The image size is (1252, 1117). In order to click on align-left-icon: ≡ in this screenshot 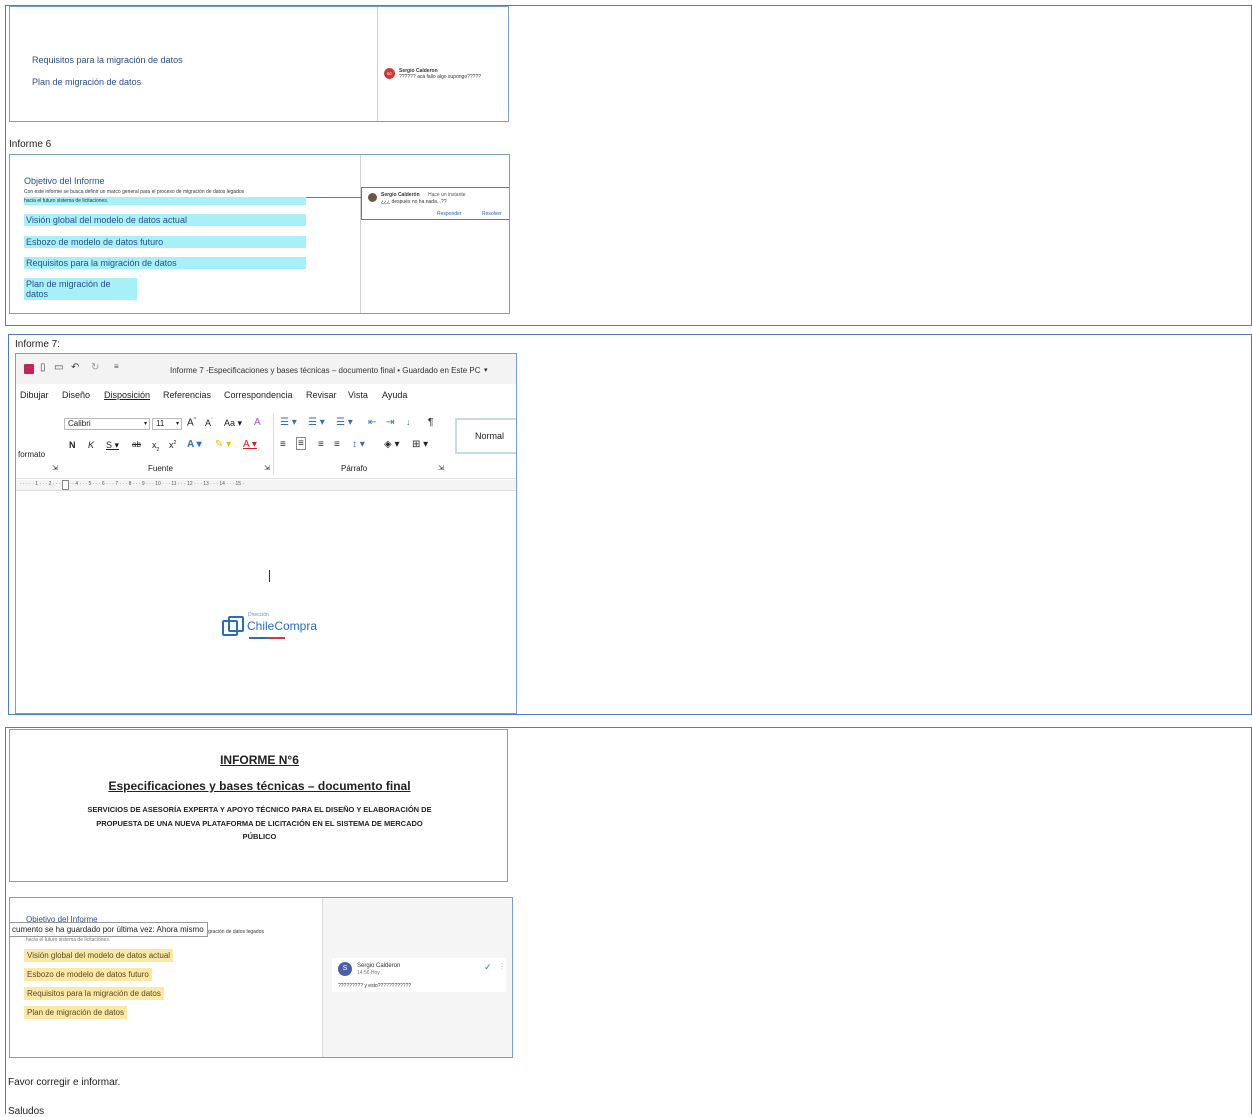, I will do `click(283, 444)`.